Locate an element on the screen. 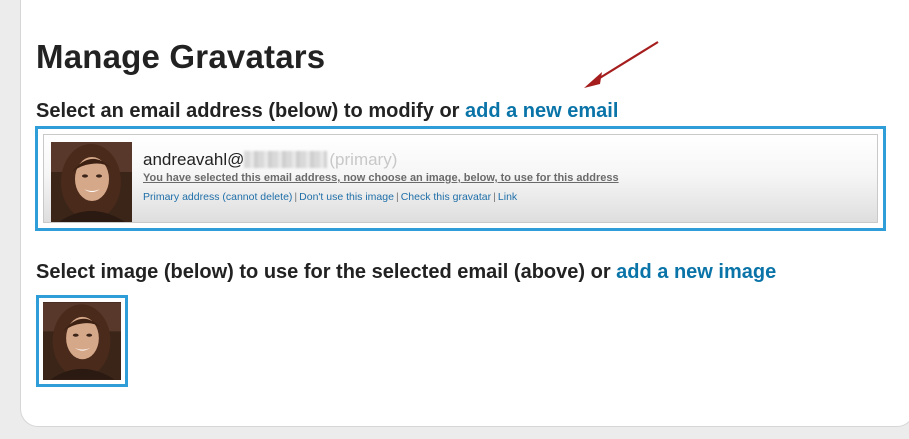 The width and height of the screenshot is (909, 439). thumbnail-photo-icon is located at coordinates (82, 341).